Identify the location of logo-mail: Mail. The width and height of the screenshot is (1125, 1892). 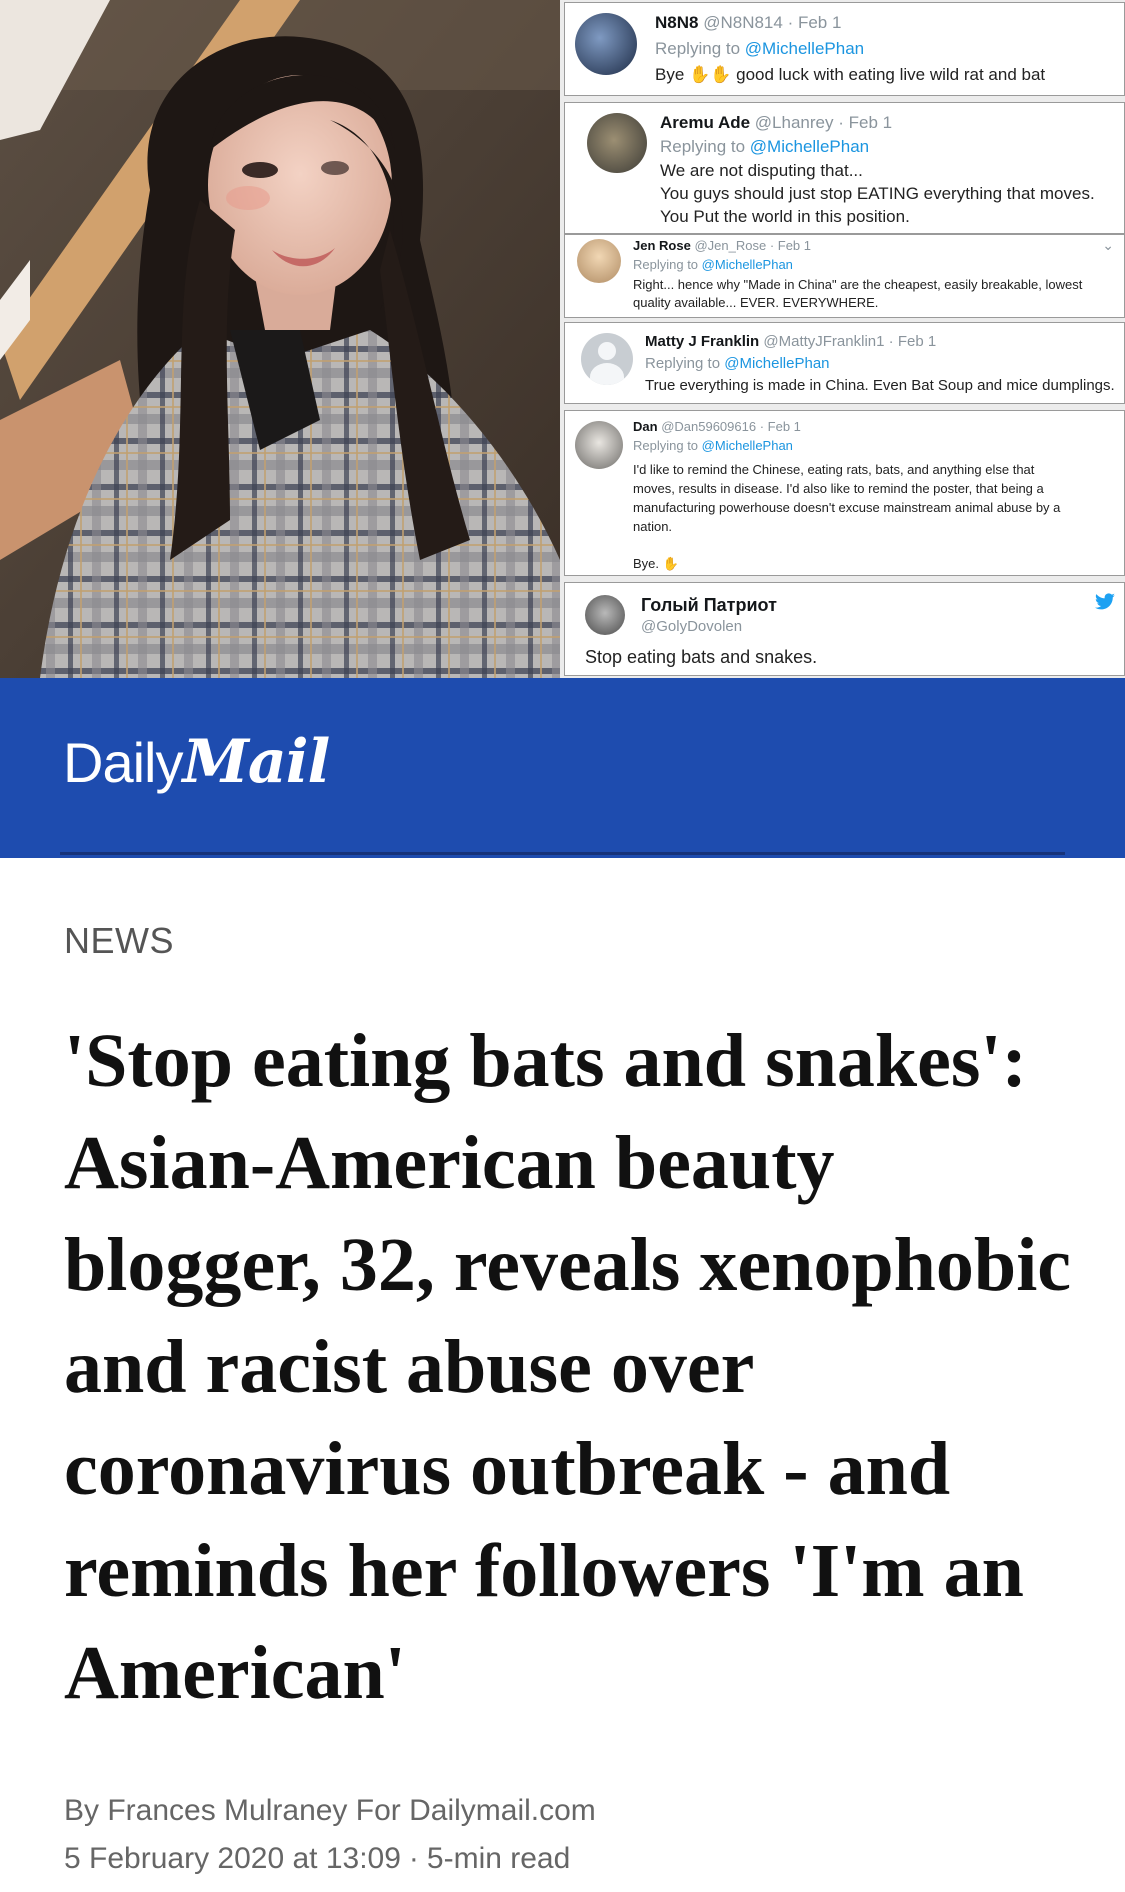
(256, 762).